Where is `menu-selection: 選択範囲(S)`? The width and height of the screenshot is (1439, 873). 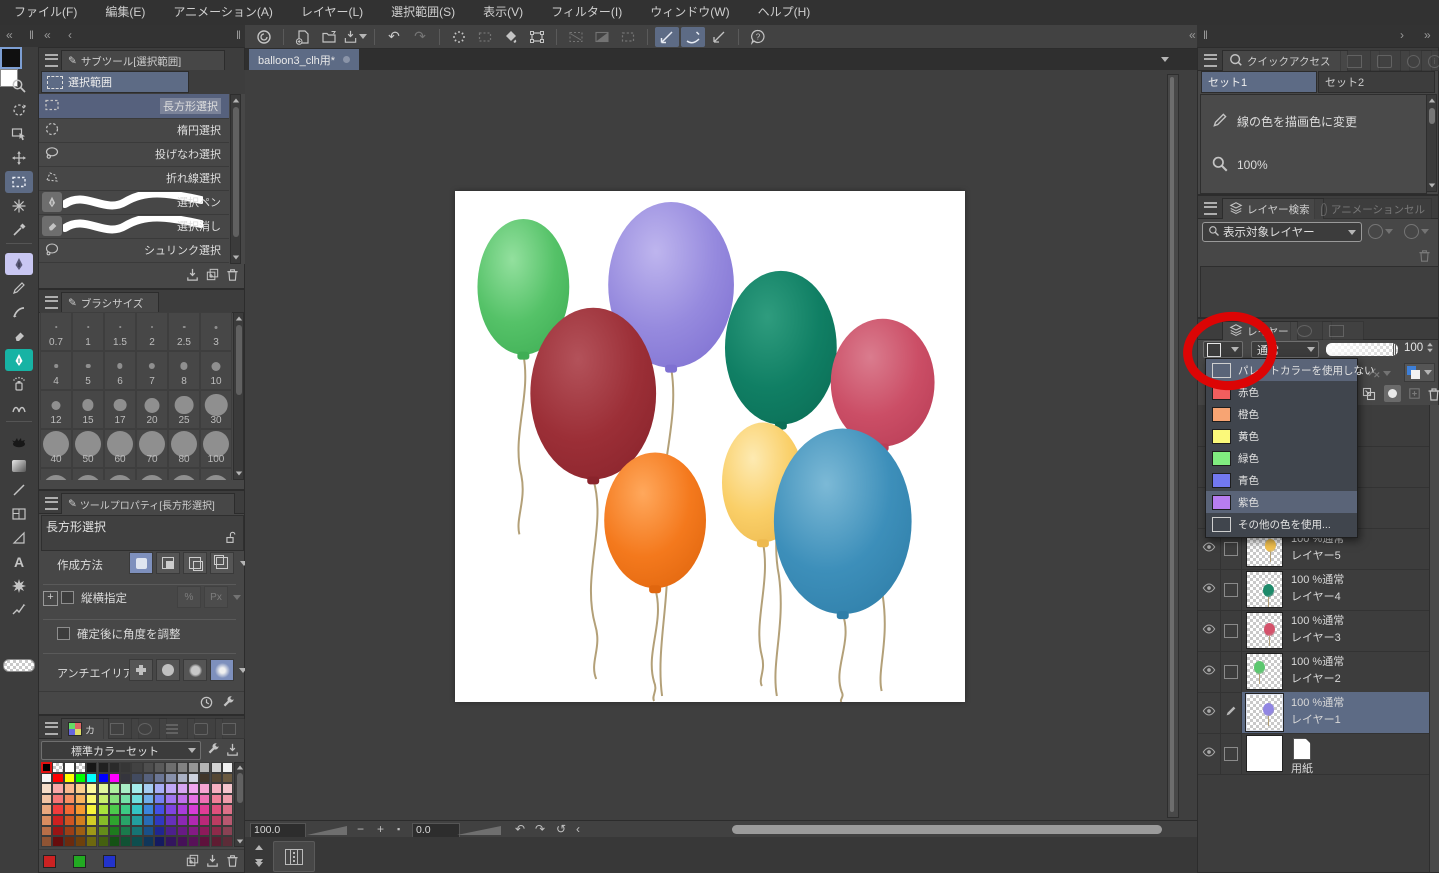 menu-selection: 選択範囲(S) is located at coordinates (423, 12).